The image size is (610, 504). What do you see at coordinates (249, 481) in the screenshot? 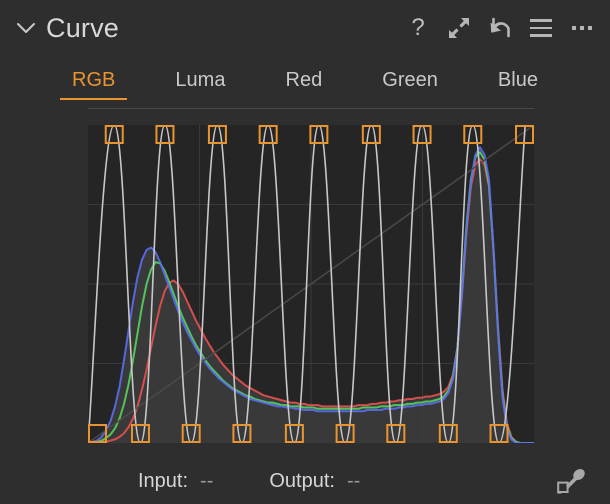
I see `readouts: Input: -- Output: --` at bounding box center [249, 481].